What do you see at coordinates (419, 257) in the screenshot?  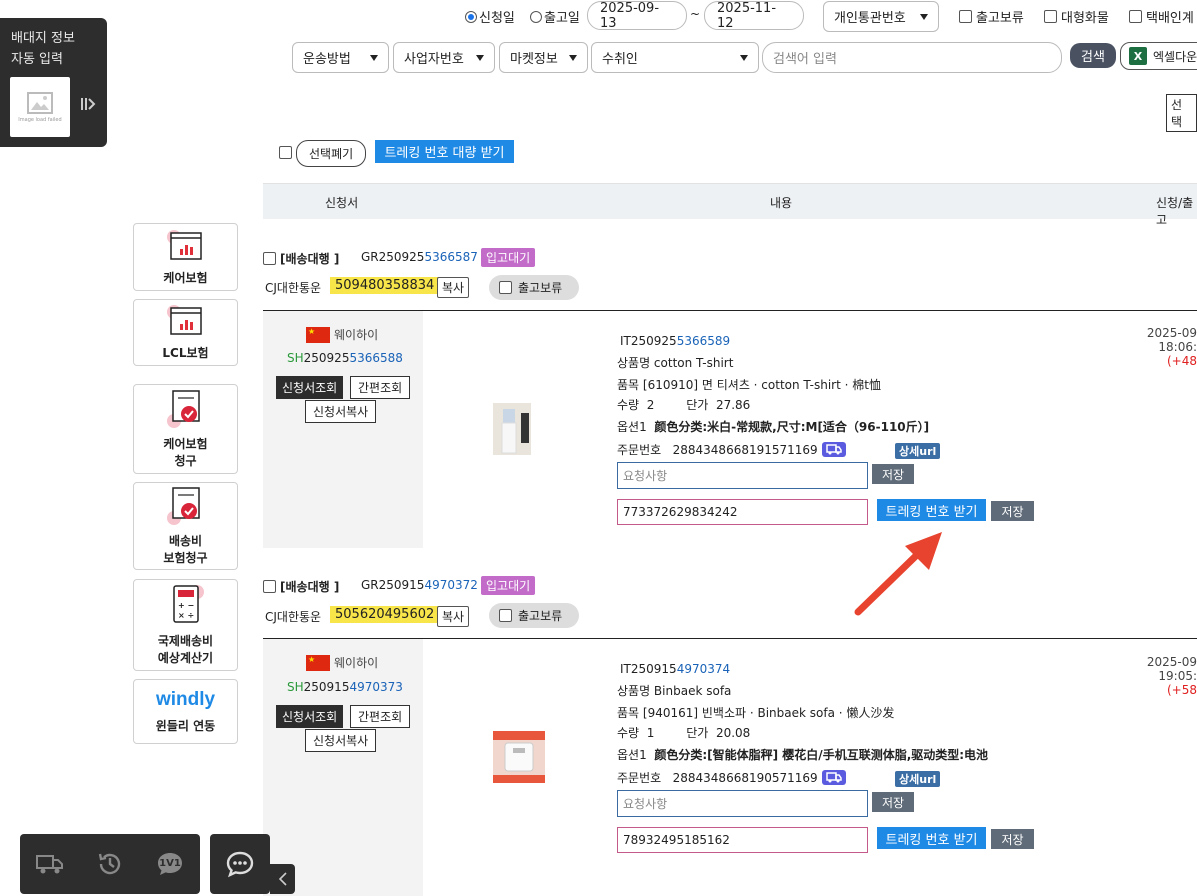 I see `gr-number: GR2509255366587` at bounding box center [419, 257].